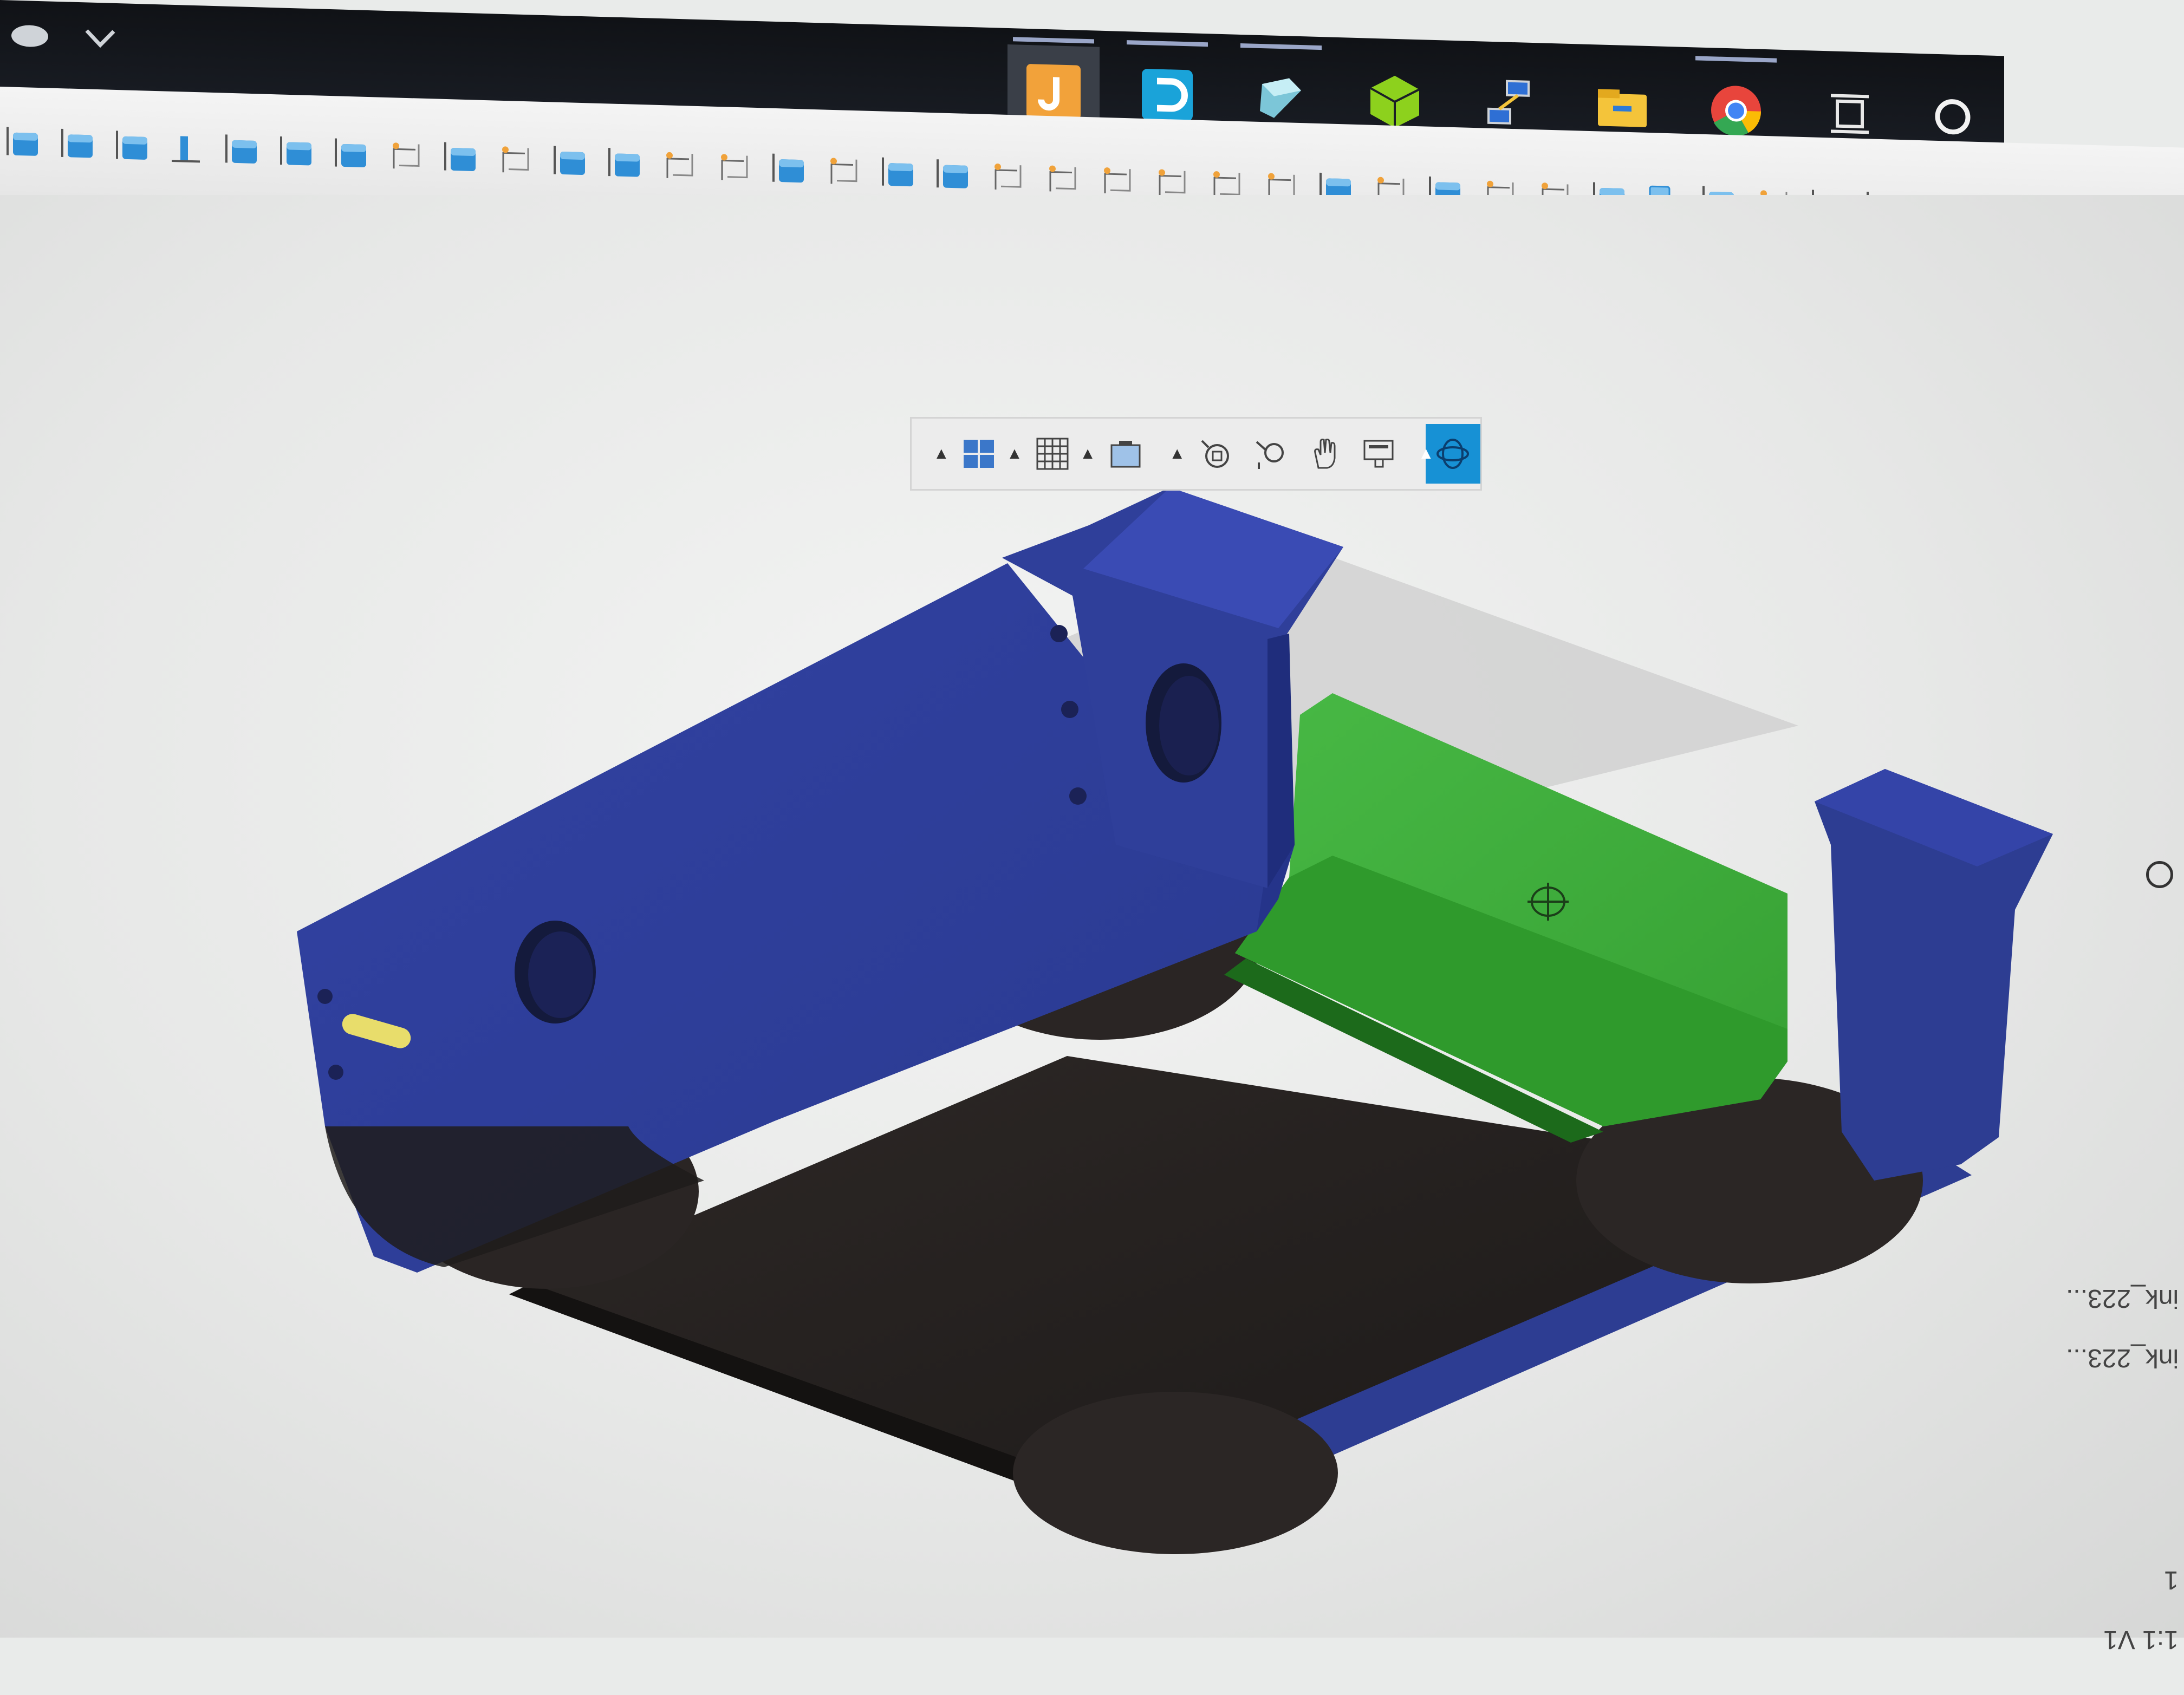 The width and height of the screenshot is (2184, 1695). I want to click on browser-panel-edge: ink_223... ink_223... 1 1:1 V1, so click(2125, 1278).